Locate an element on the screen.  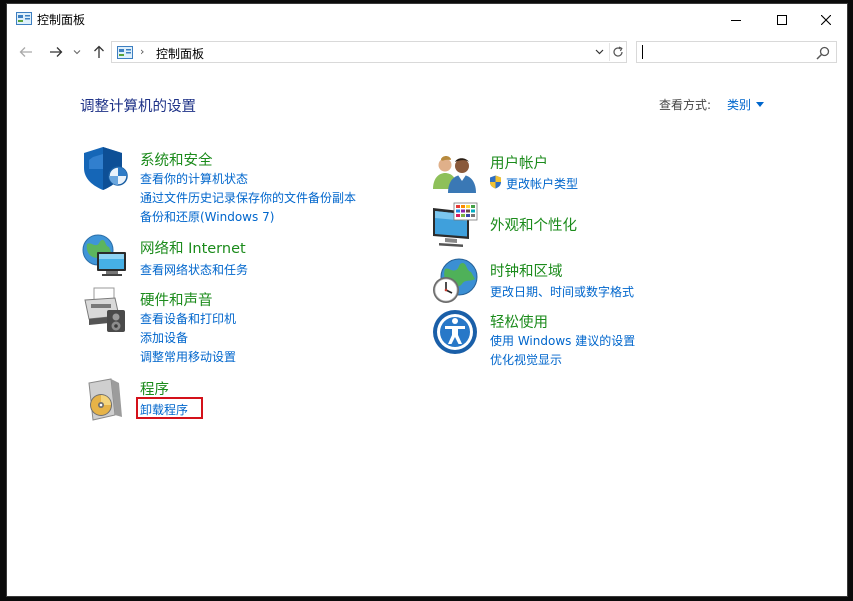
users-icon is located at coordinates (454, 174).